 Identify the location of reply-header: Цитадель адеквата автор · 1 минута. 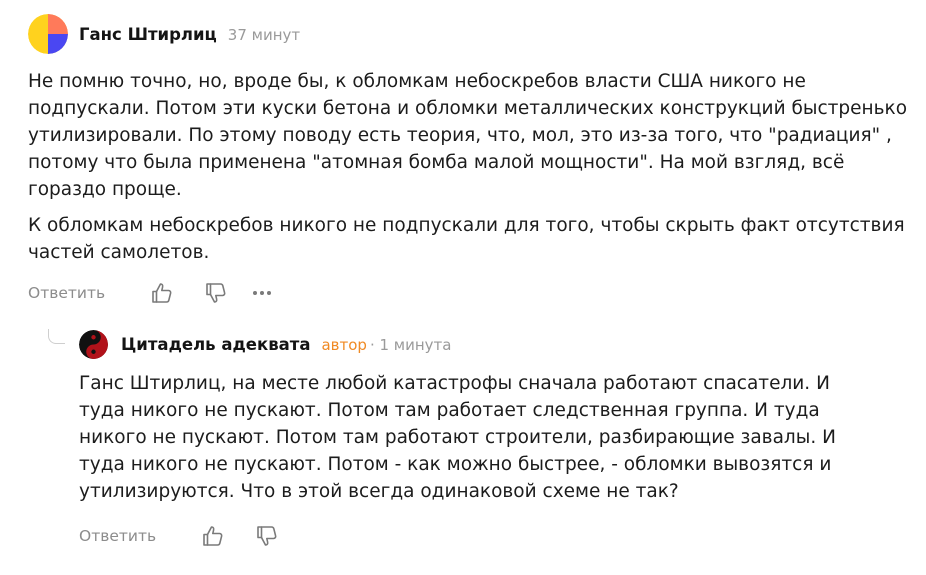
(265, 344).